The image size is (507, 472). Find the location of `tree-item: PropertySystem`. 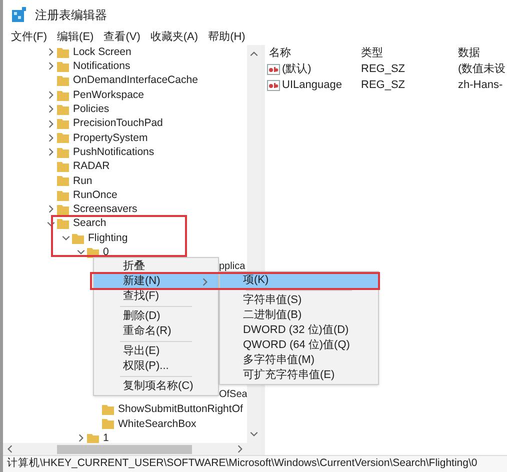

tree-item: PropertySystem is located at coordinates (110, 138).